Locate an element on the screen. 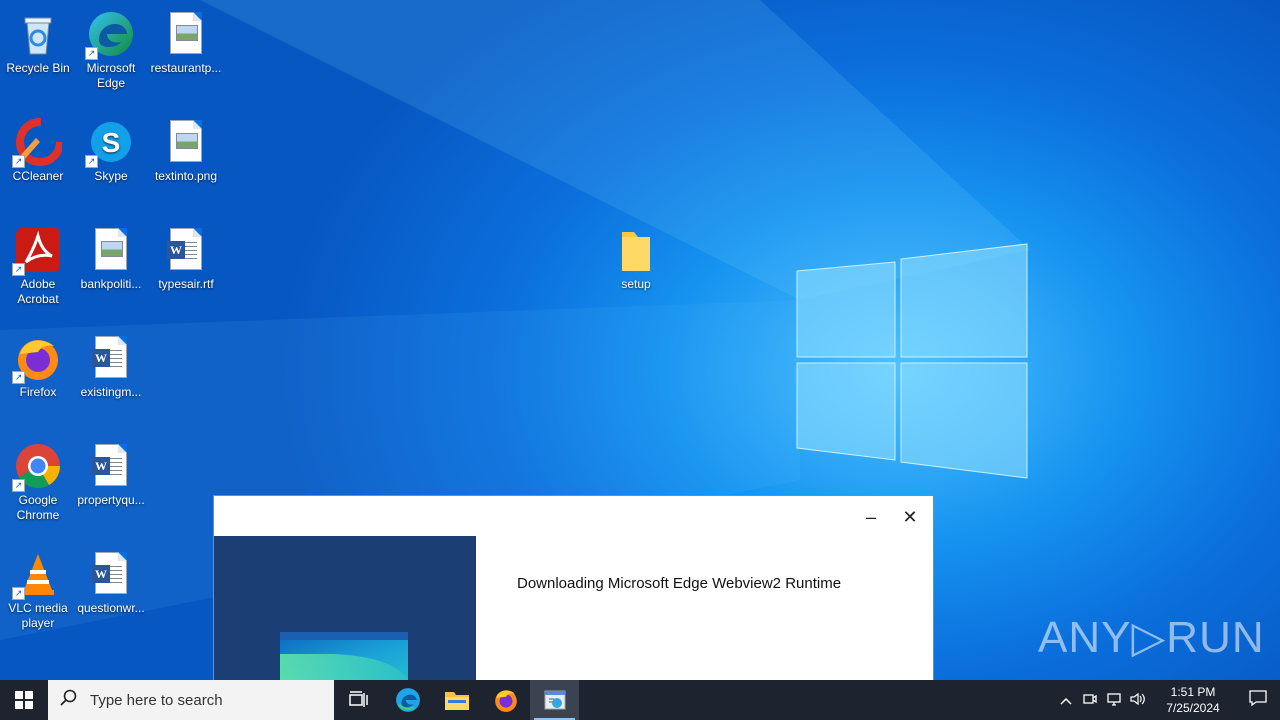  desktop-icon-typesair: W typesair.rtf is located at coordinates (186, 270).